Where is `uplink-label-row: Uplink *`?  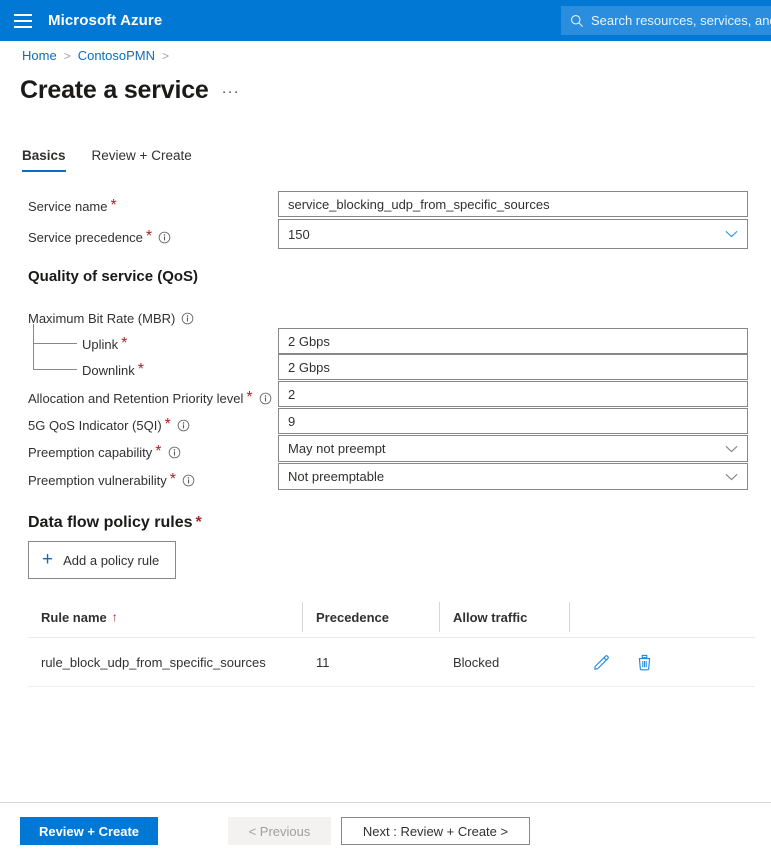
uplink-label-row: Uplink * is located at coordinates (104, 344).